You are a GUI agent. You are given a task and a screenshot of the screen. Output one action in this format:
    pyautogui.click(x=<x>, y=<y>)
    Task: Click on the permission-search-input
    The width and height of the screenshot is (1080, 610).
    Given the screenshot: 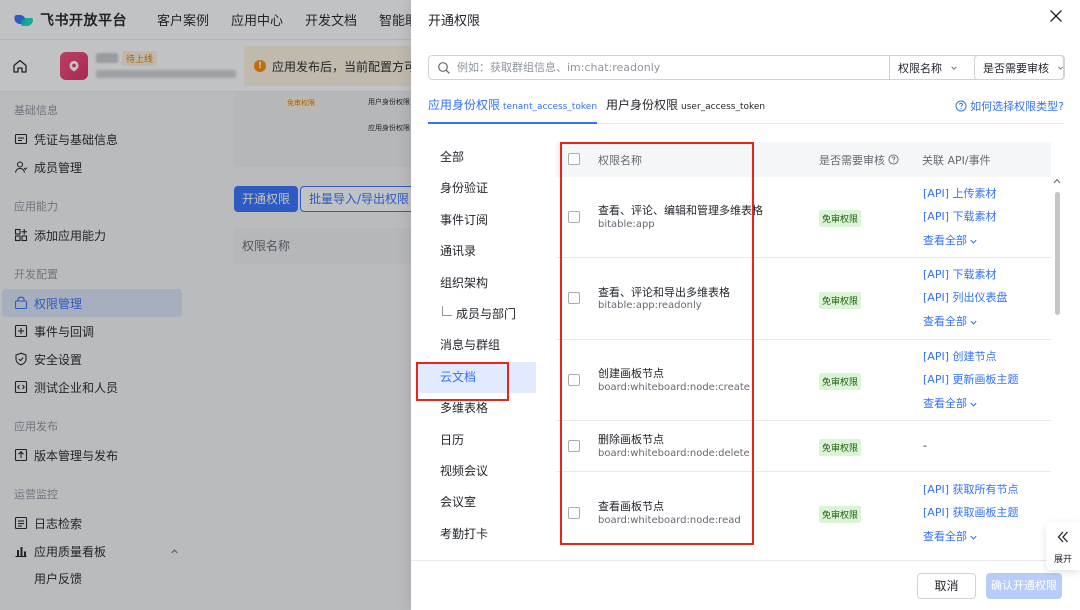 What is the action you would take?
    pyautogui.click(x=672, y=67)
    